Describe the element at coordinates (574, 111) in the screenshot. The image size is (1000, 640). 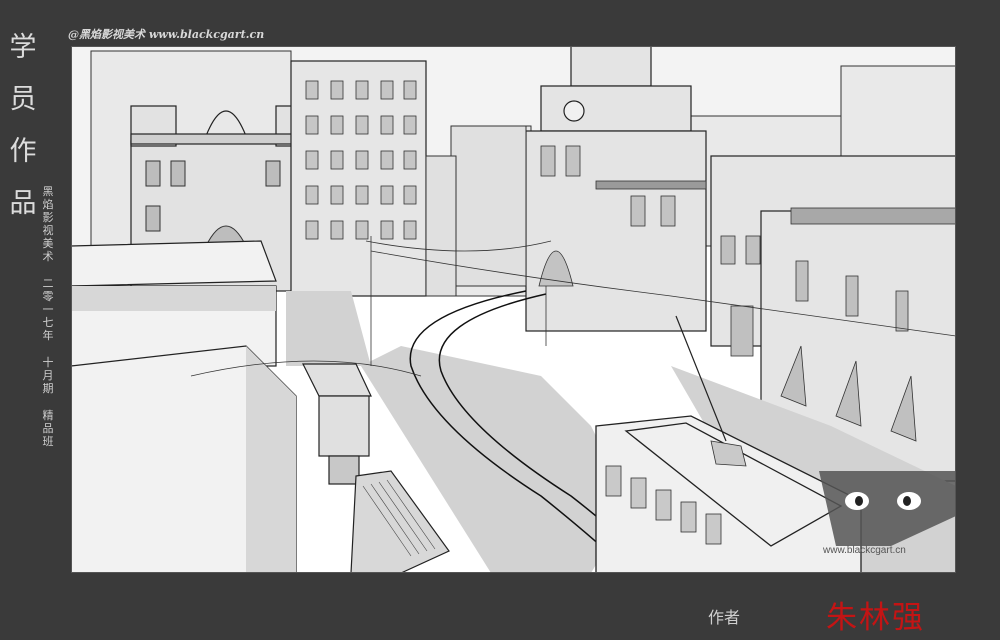
I see `clock-icon` at that location.